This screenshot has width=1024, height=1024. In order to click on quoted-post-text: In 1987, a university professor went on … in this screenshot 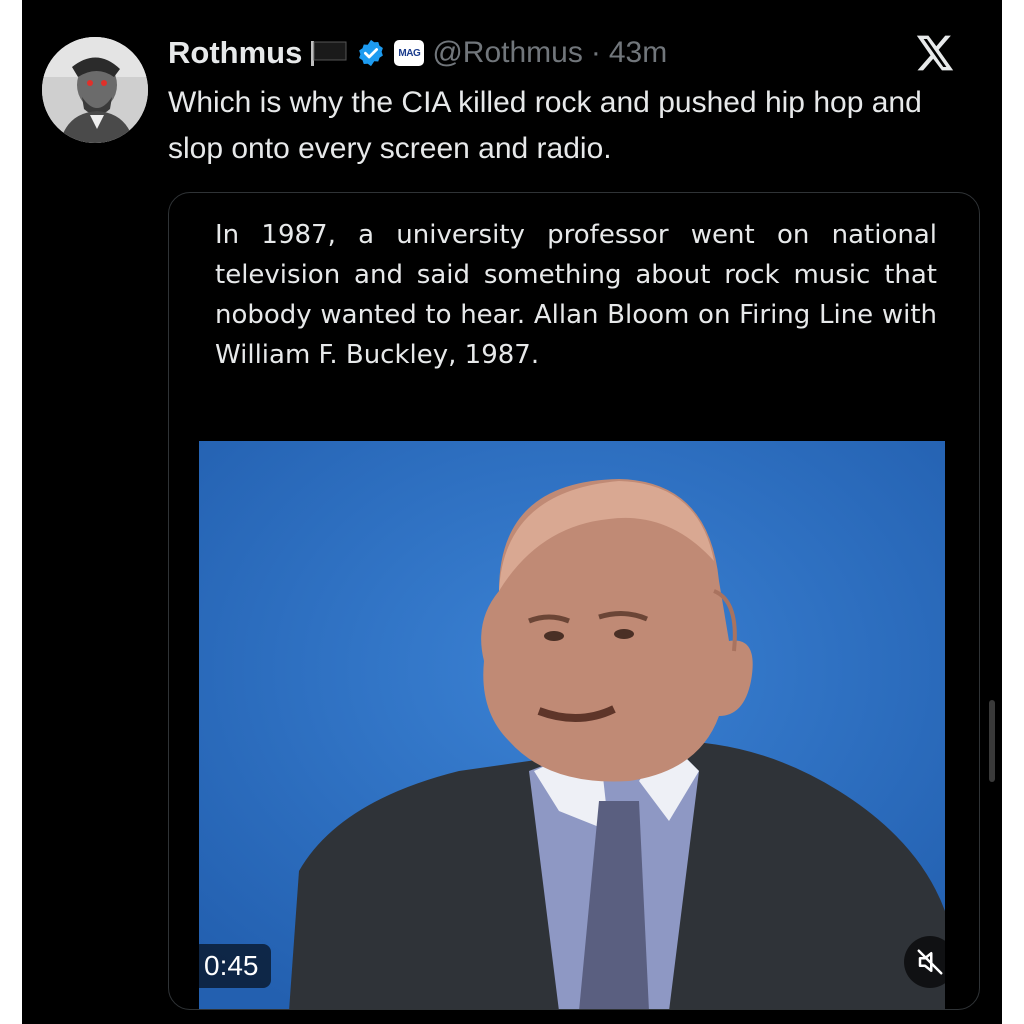, I will do `click(576, 295)`.